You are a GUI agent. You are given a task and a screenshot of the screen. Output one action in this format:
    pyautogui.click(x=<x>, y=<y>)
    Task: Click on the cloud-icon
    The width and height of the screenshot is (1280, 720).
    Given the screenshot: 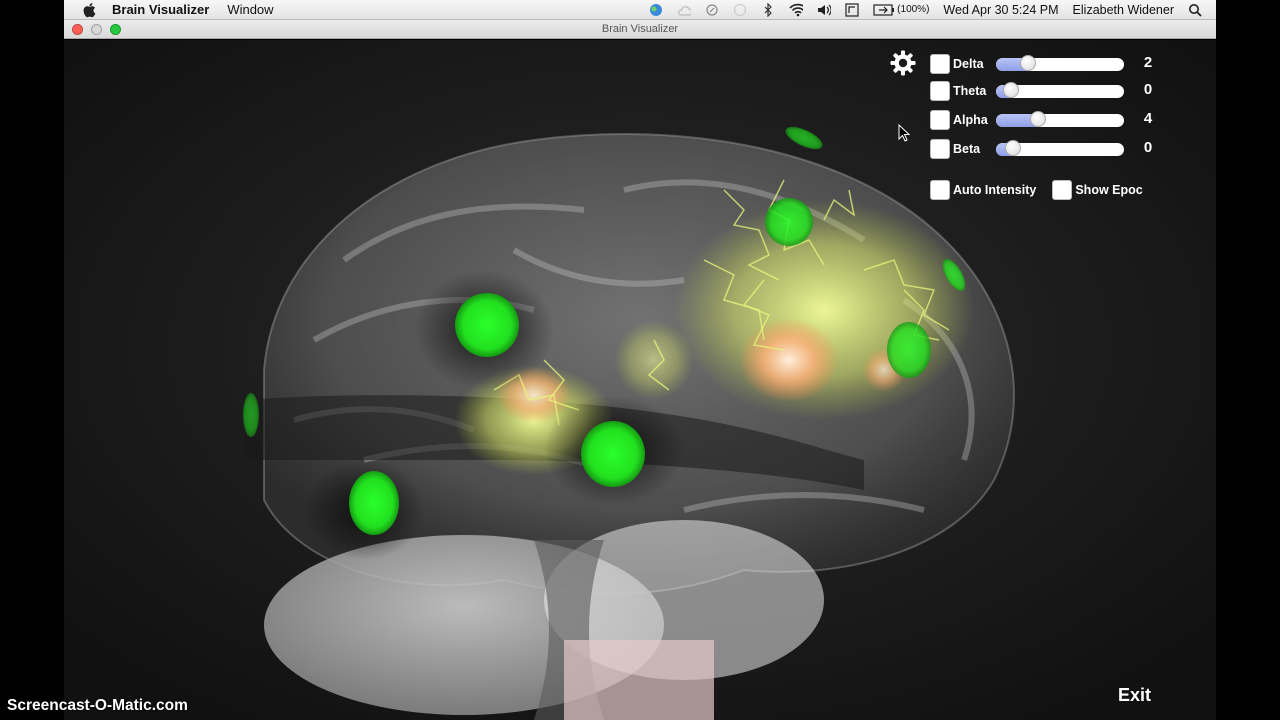 What is the action you would take?
    pyautogui.click(x=684, y=10)
    